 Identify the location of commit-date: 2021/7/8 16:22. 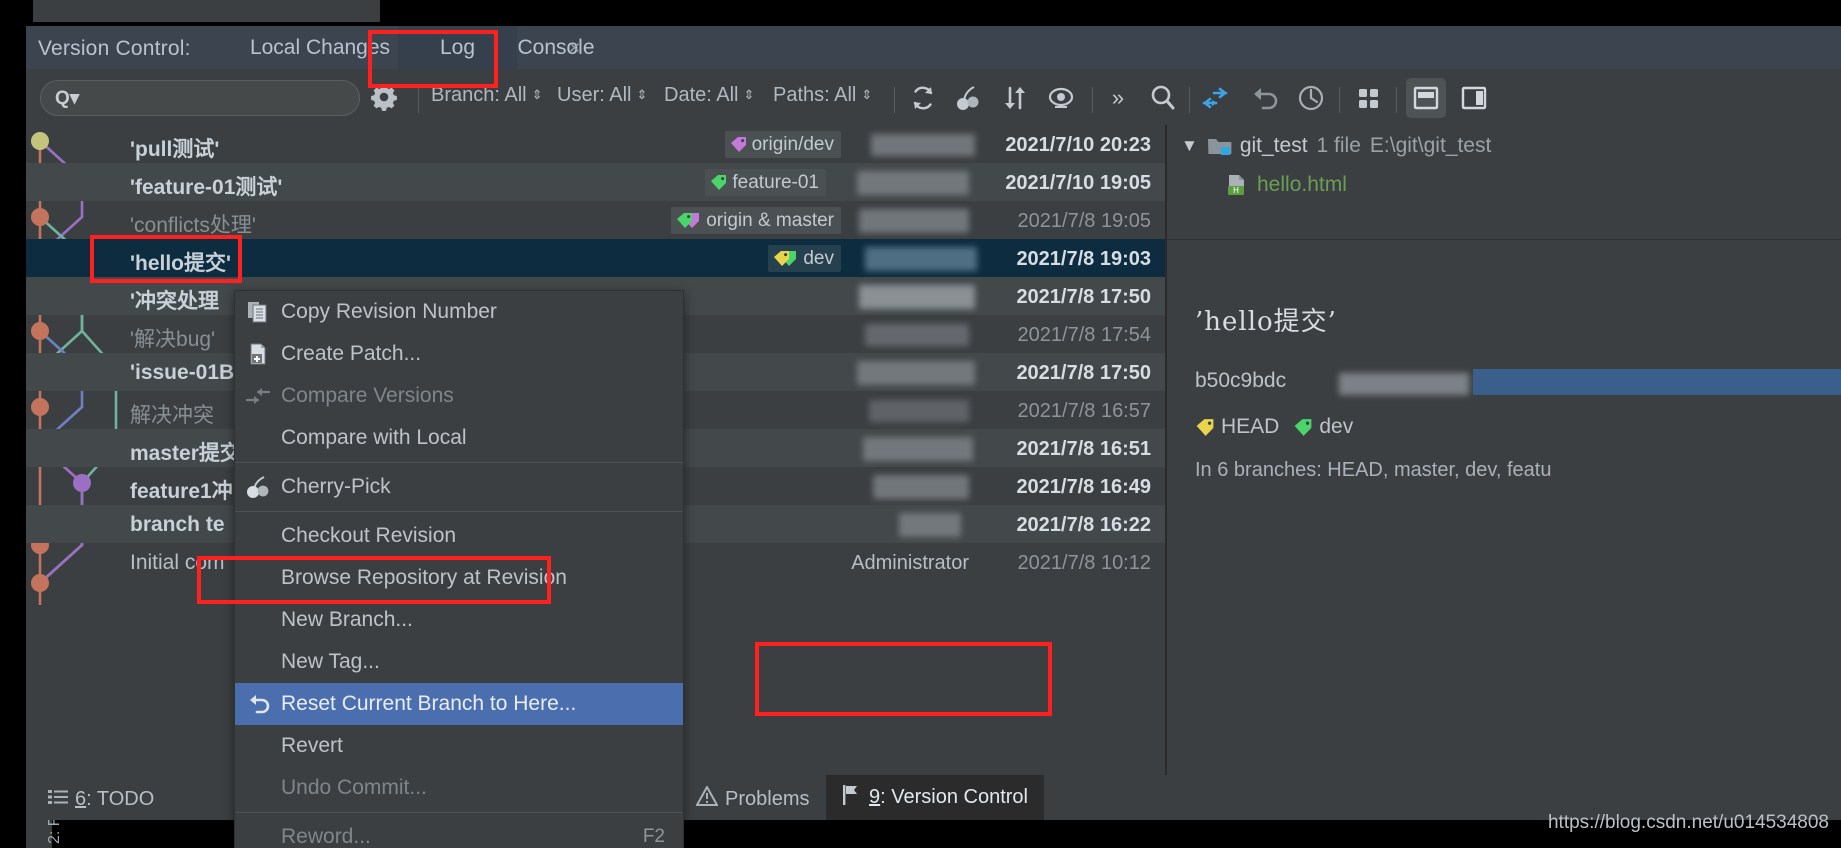
(1083, 525).